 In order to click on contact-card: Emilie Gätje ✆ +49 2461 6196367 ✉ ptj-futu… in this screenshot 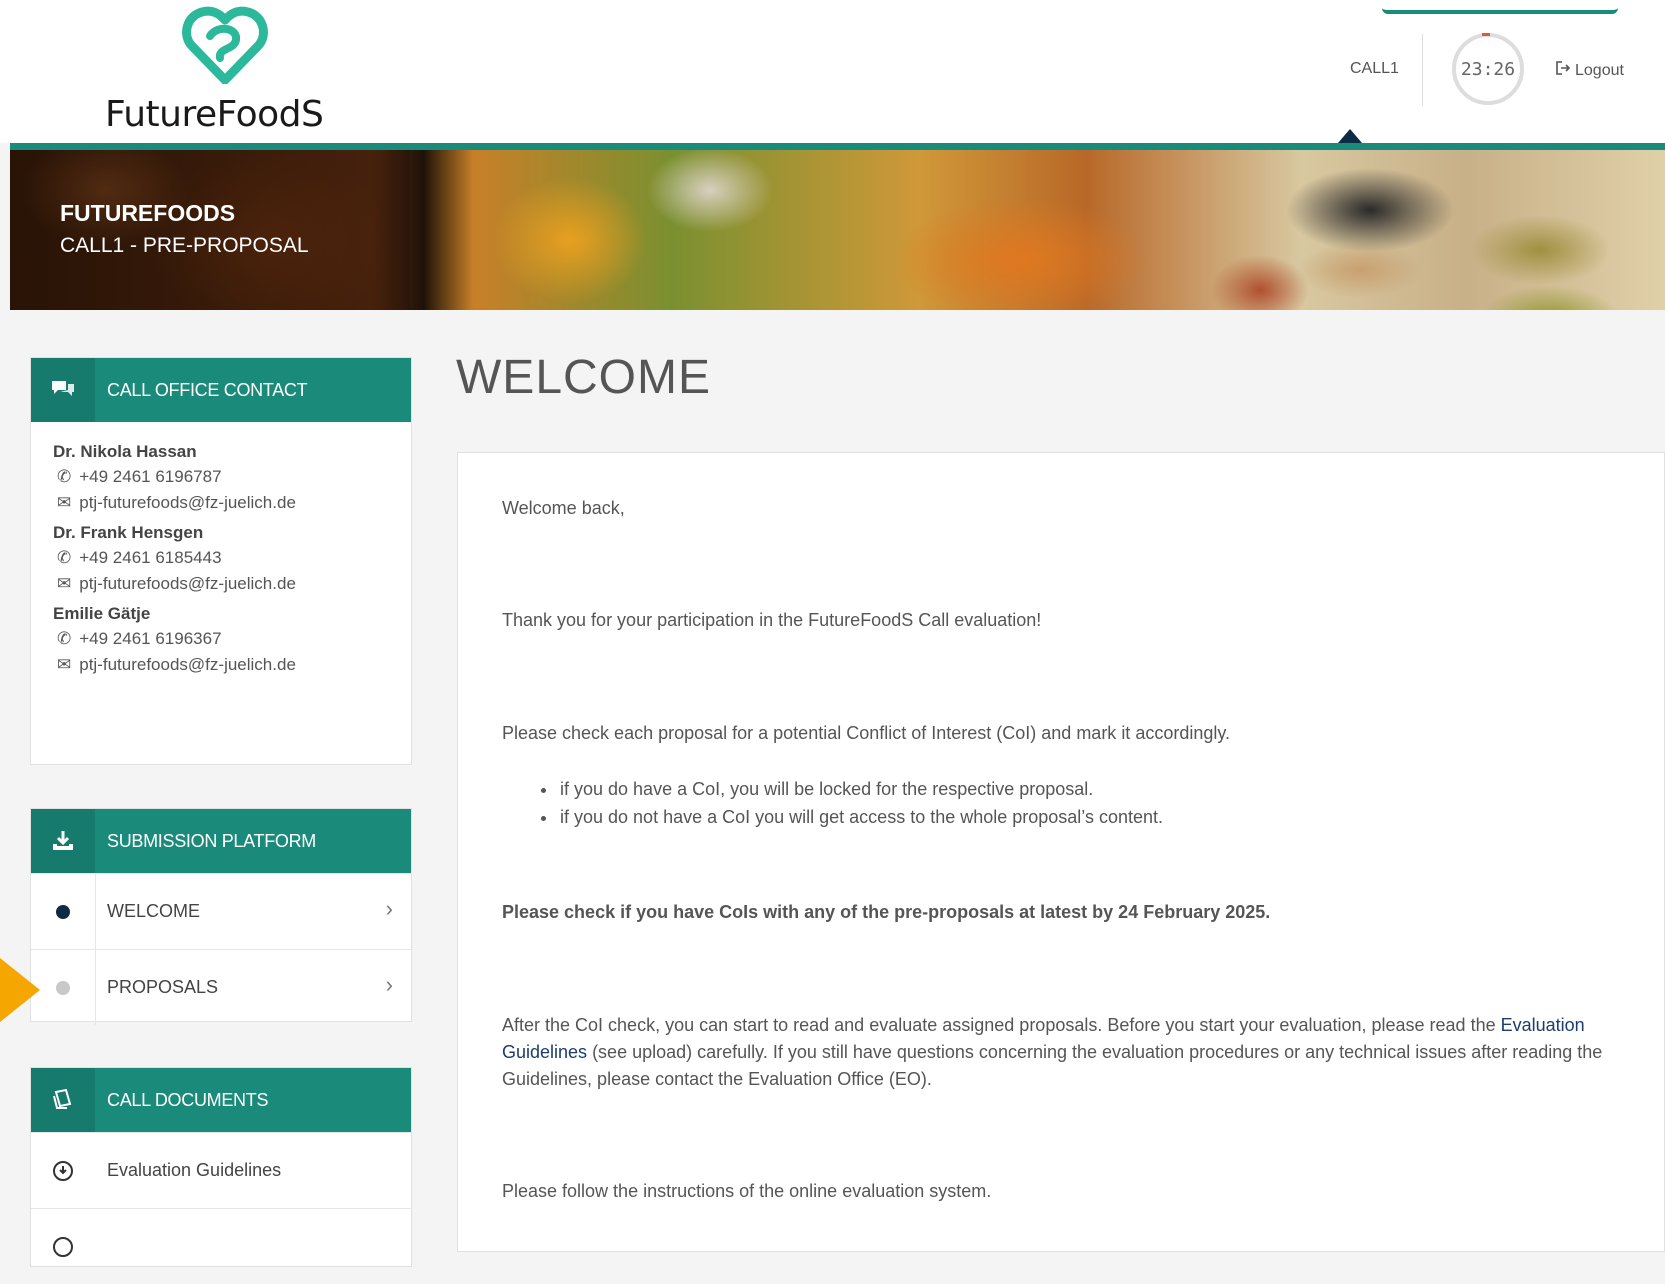, I will do `click(221, 639)`.